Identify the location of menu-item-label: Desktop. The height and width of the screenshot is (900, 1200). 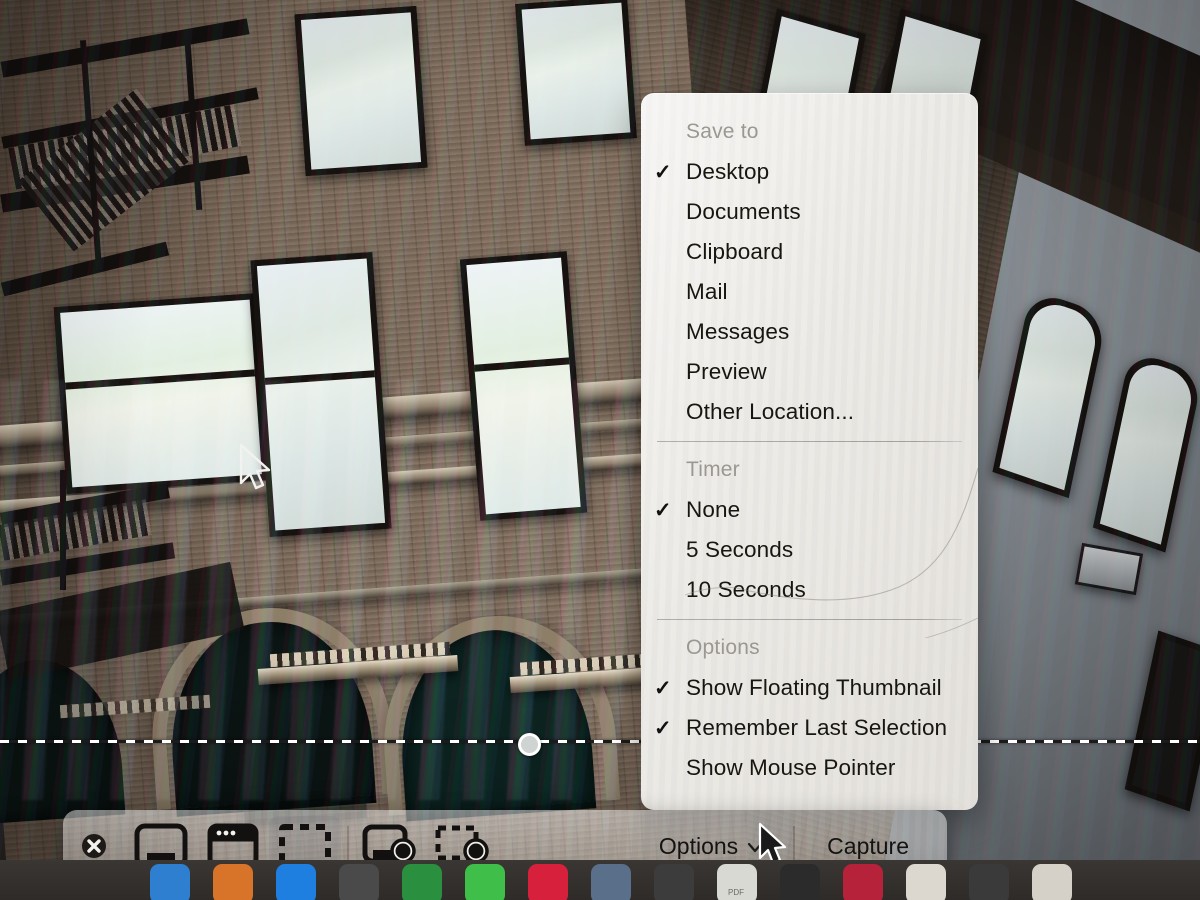
(728, 171).